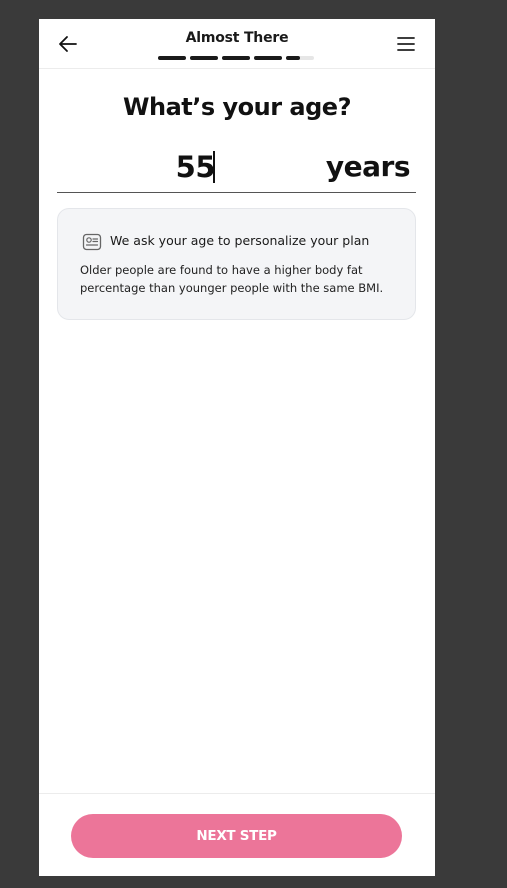 Image resolution: width=507 pixels, height=888 pixels. What do you see at coordinates (237, 38) in the screenshot?
I see `step-title: Almost There` at bounding box center [237, 38].